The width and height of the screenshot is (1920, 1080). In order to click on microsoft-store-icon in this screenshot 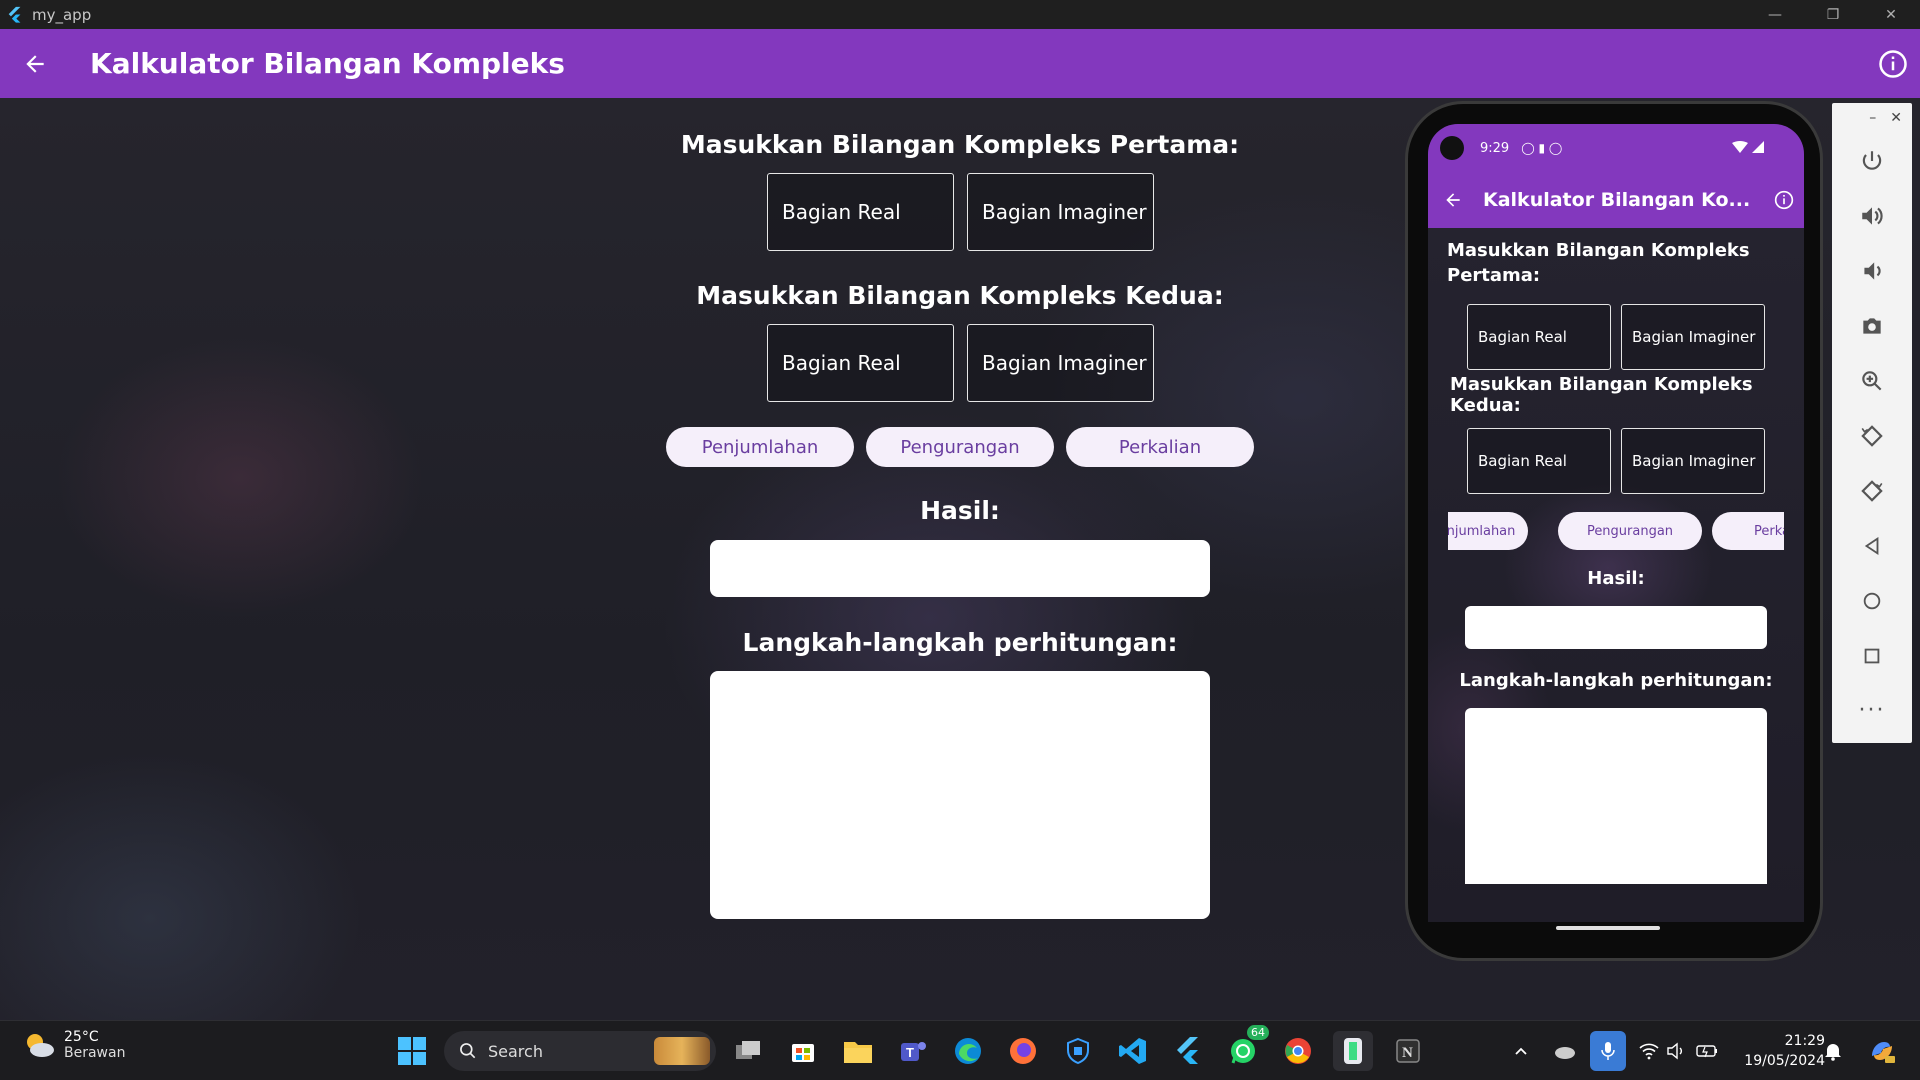, I will do `click(803, 1051)`.